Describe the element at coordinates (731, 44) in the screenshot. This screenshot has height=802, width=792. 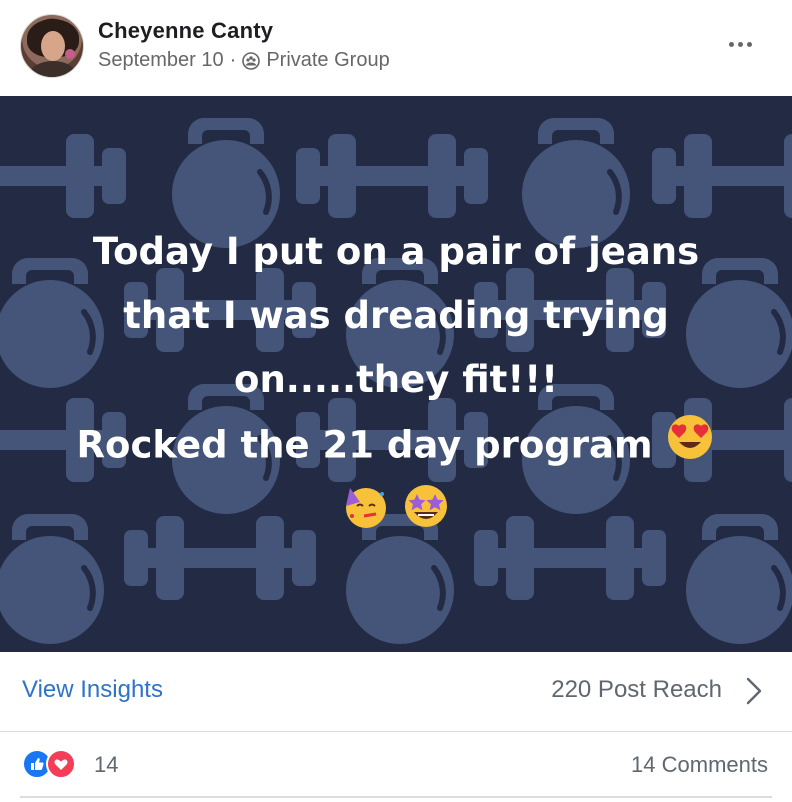
I see `more-options-icon` at that location.